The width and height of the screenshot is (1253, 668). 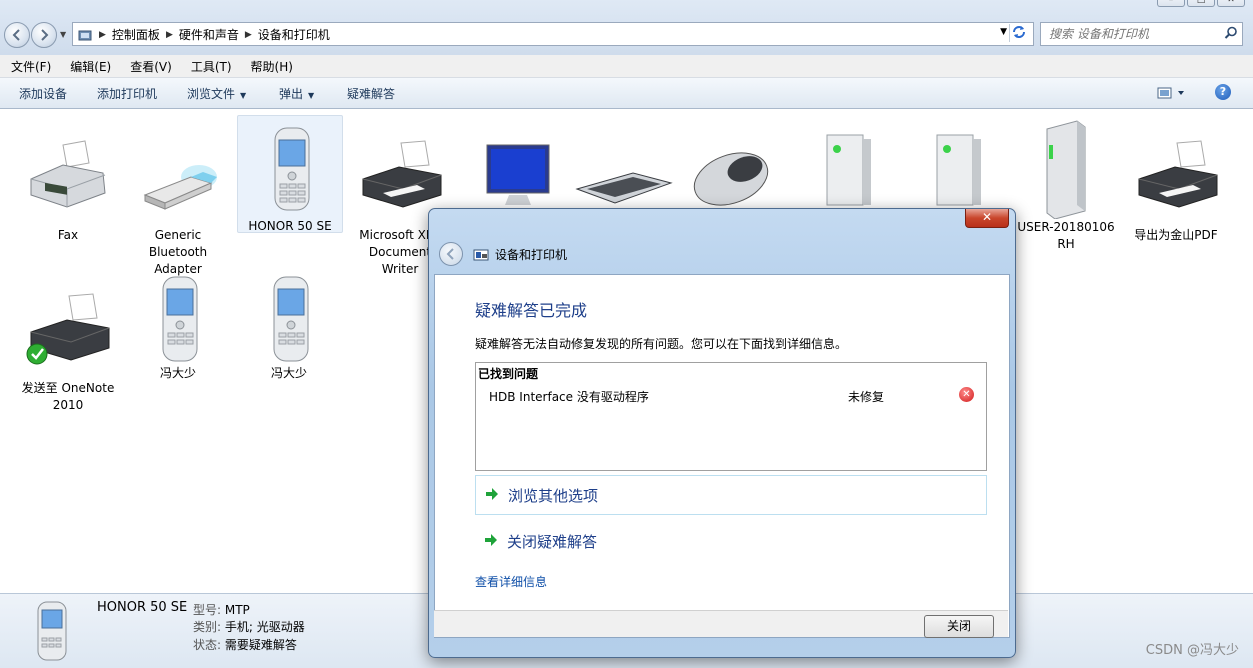 I want to click on help-button: ?, so click(x=1223, y=92).